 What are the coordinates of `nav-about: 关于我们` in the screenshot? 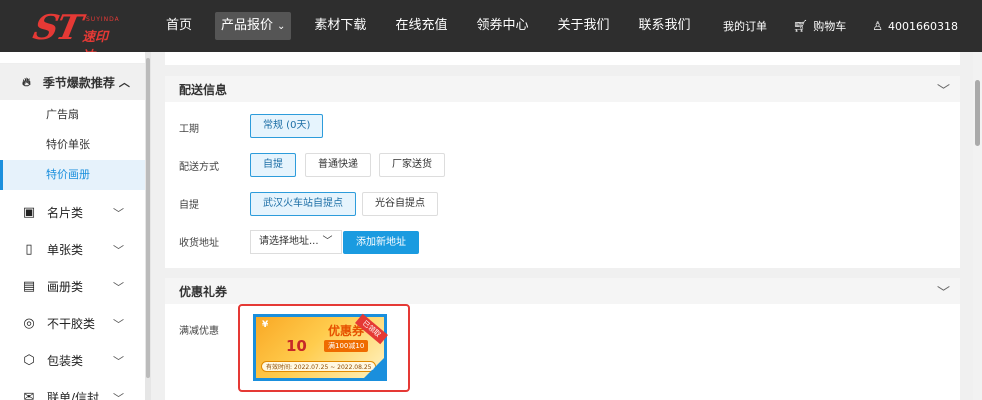 It's located at (583, 26).